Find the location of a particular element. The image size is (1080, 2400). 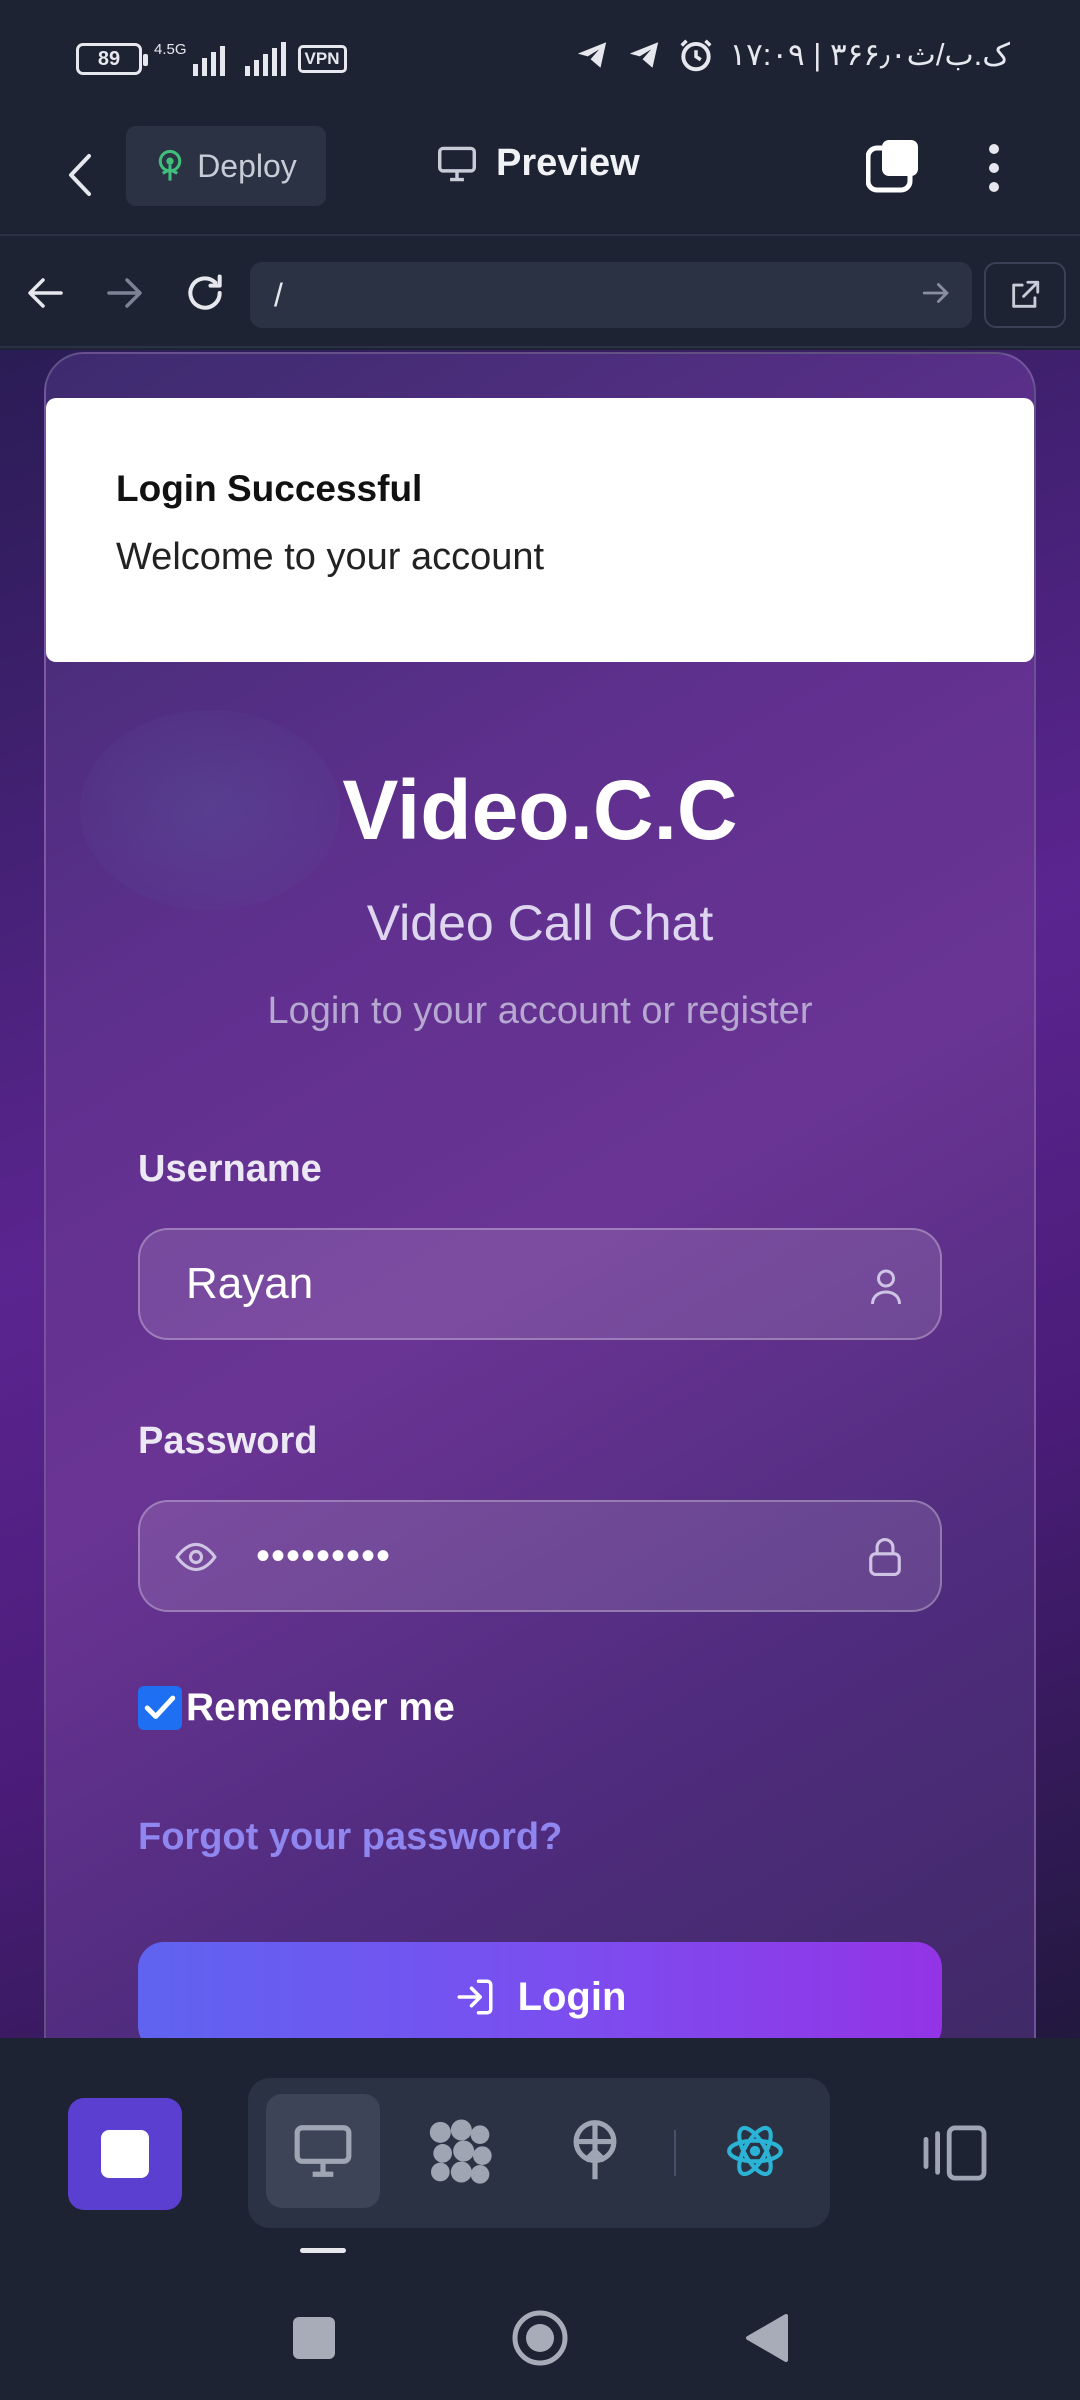

workflow-view-button is located at coordinates (459, 2151).